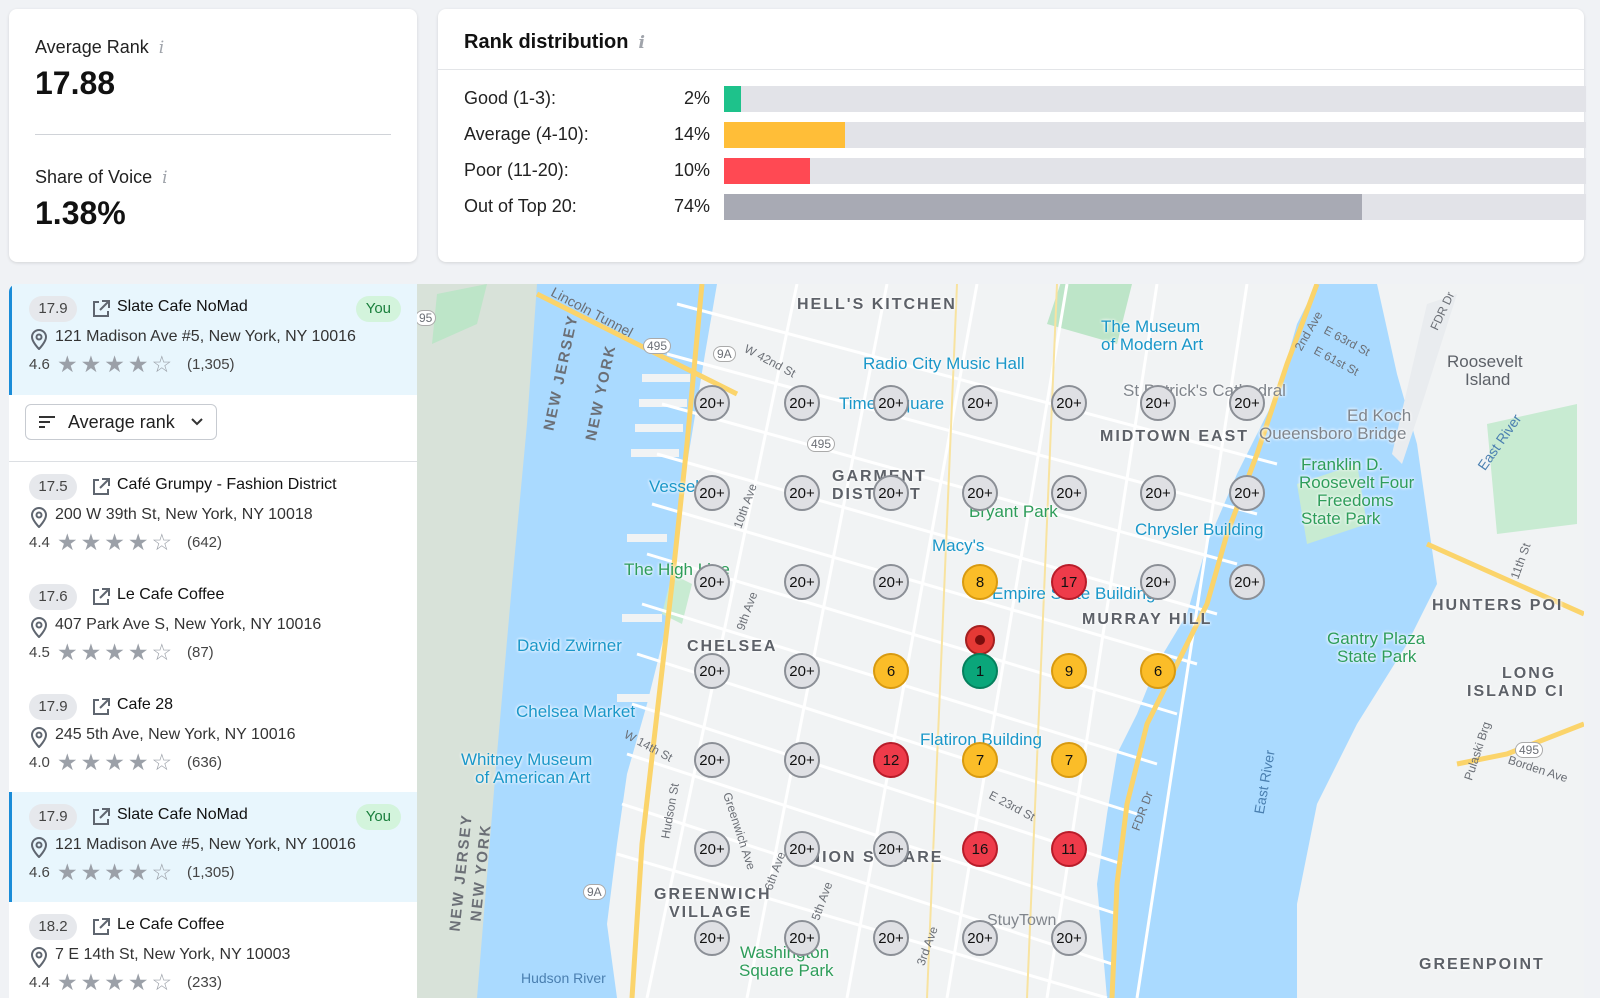  I want to click on dist-percent: 10%, so click(691, 170).